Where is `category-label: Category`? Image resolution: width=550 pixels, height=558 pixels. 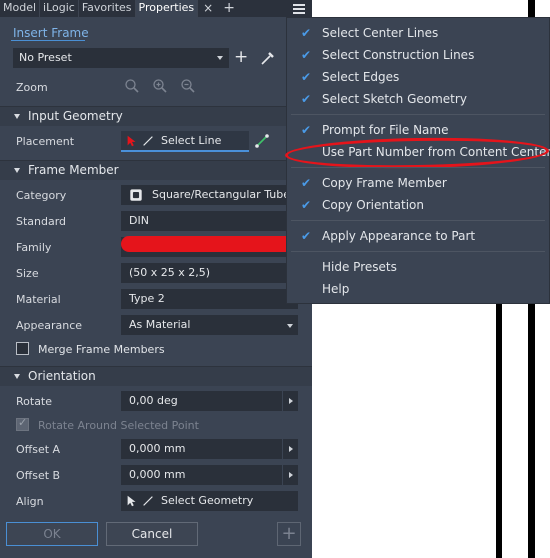 category-label: Category is located at coordinates (41, 195).